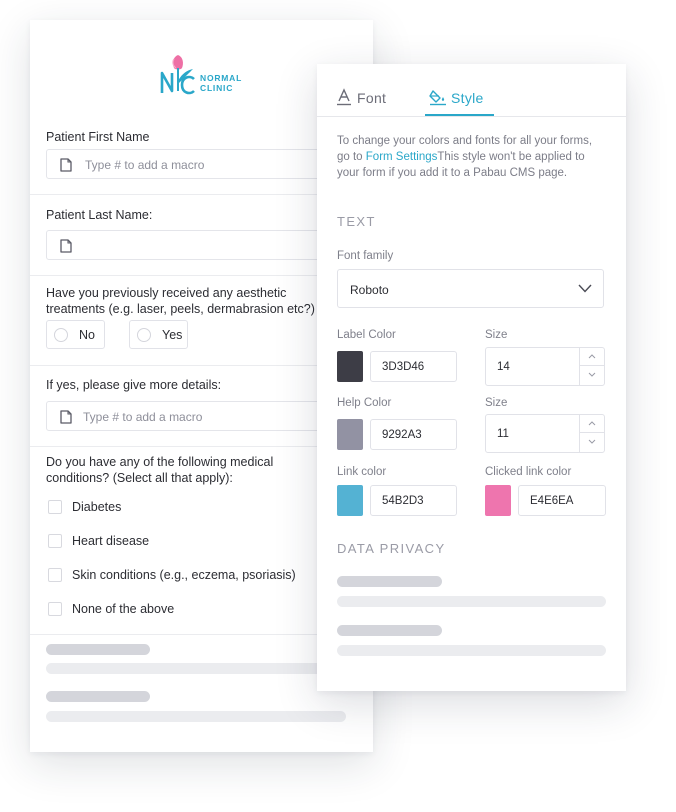 This screenshot has width=676, height=812. Describe the element at coordinates (97, 507) in the screenshot. I see `checkbox-label: Diabetes` at that location.